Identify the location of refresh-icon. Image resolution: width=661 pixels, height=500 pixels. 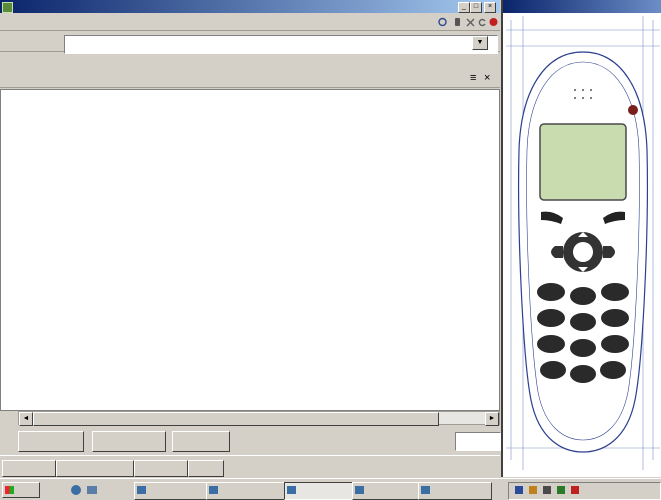
(482, 22).